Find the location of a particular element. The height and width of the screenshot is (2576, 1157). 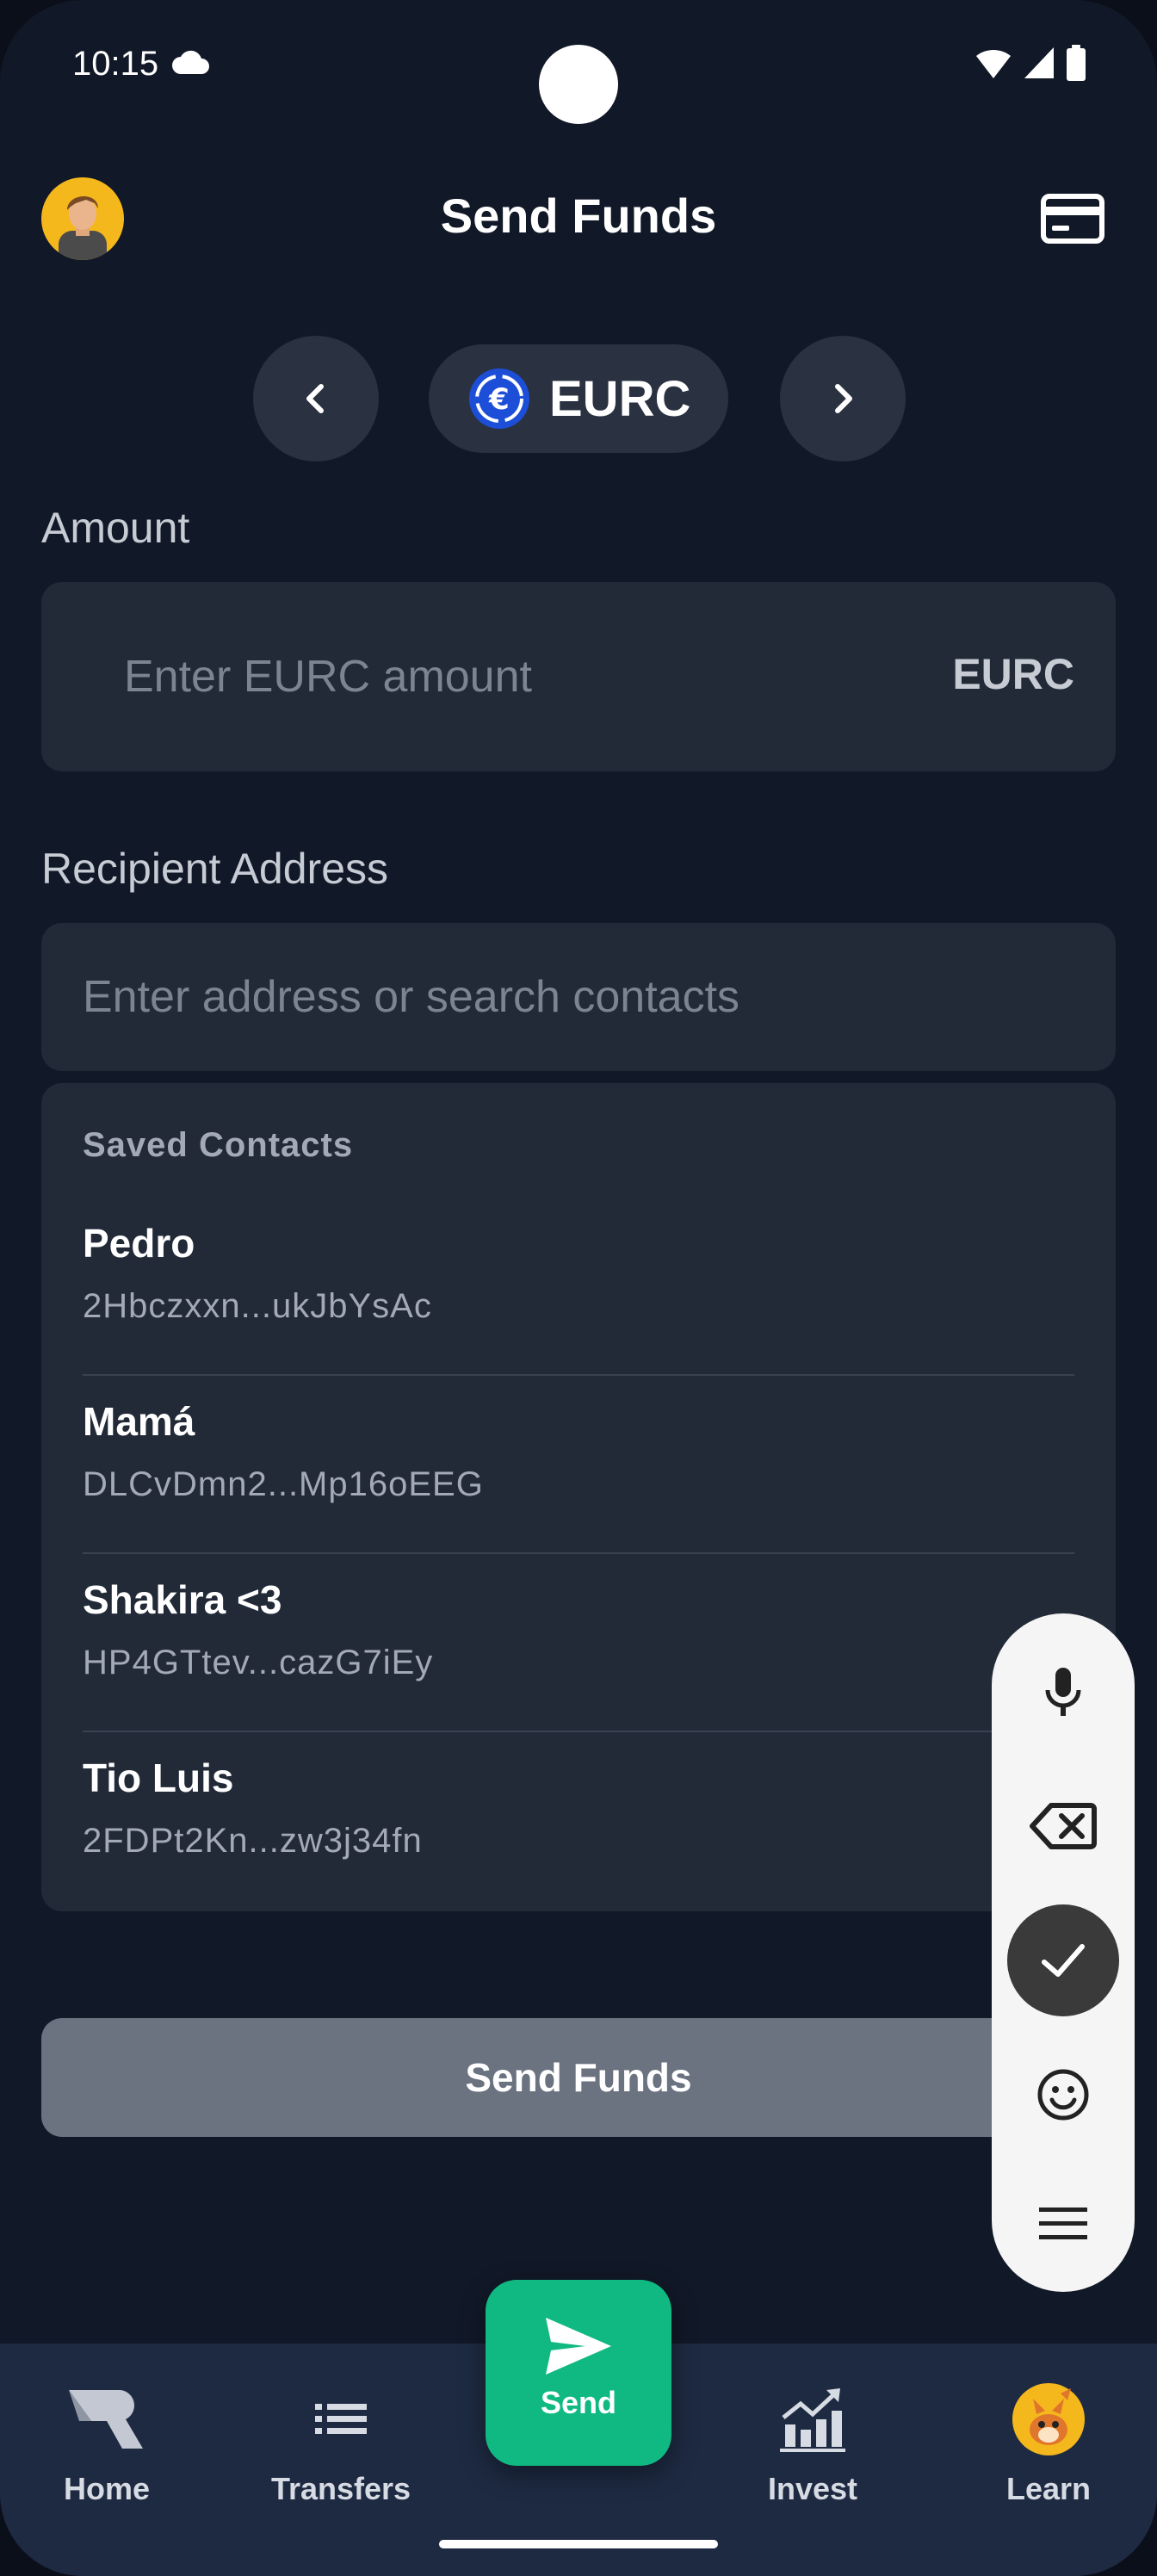

nav-transfers: Transfers is located at coordinates (341, 2430).